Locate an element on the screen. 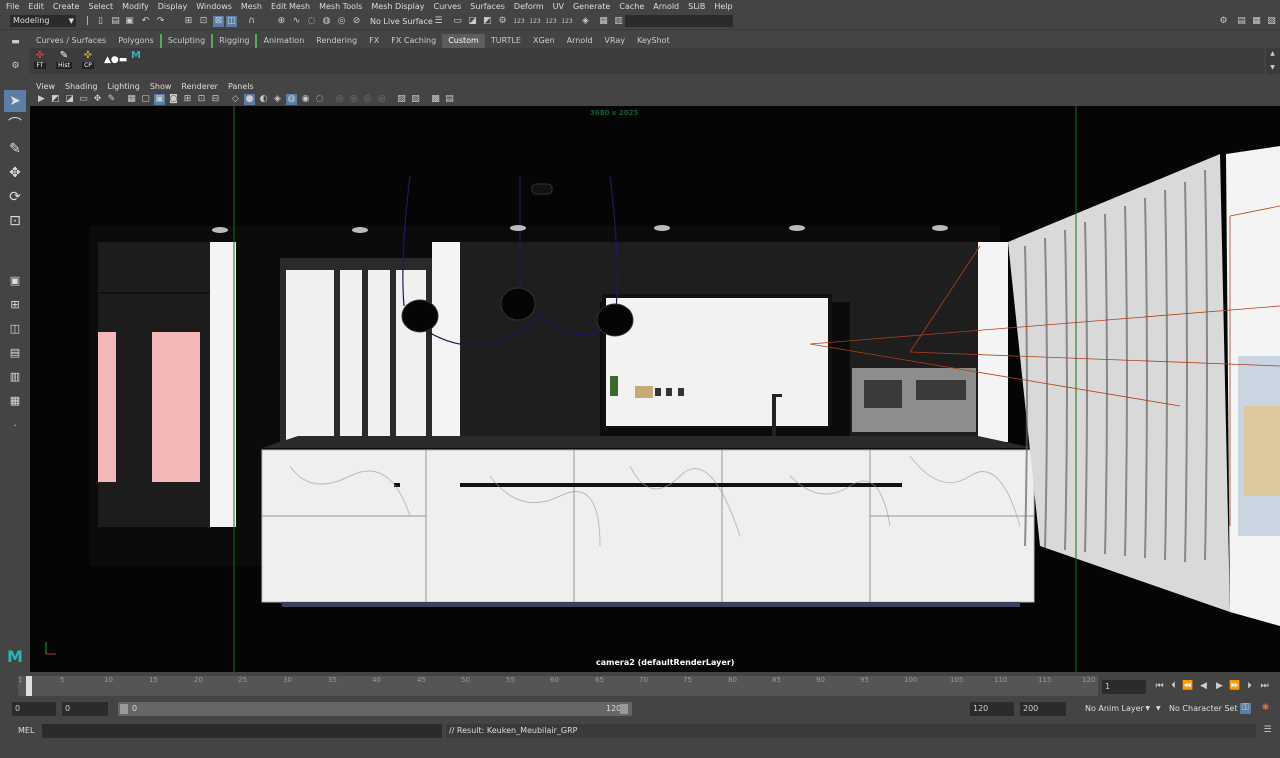 This screenshot has height=758, width=1280. start-time-field: 0 is located at coordinates (34, 709).